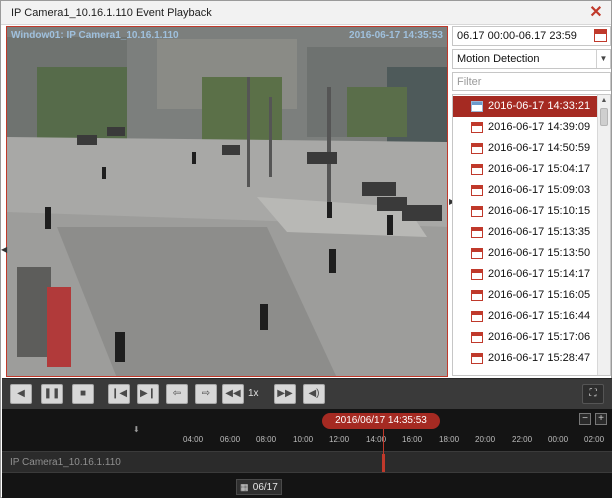 The width and height of the screenshot is (612, 498). What do you see at coordinates (119, 394) in the screenshot?
I see `frame-back-icon: ❙◀` at bounding box center [119, 394].